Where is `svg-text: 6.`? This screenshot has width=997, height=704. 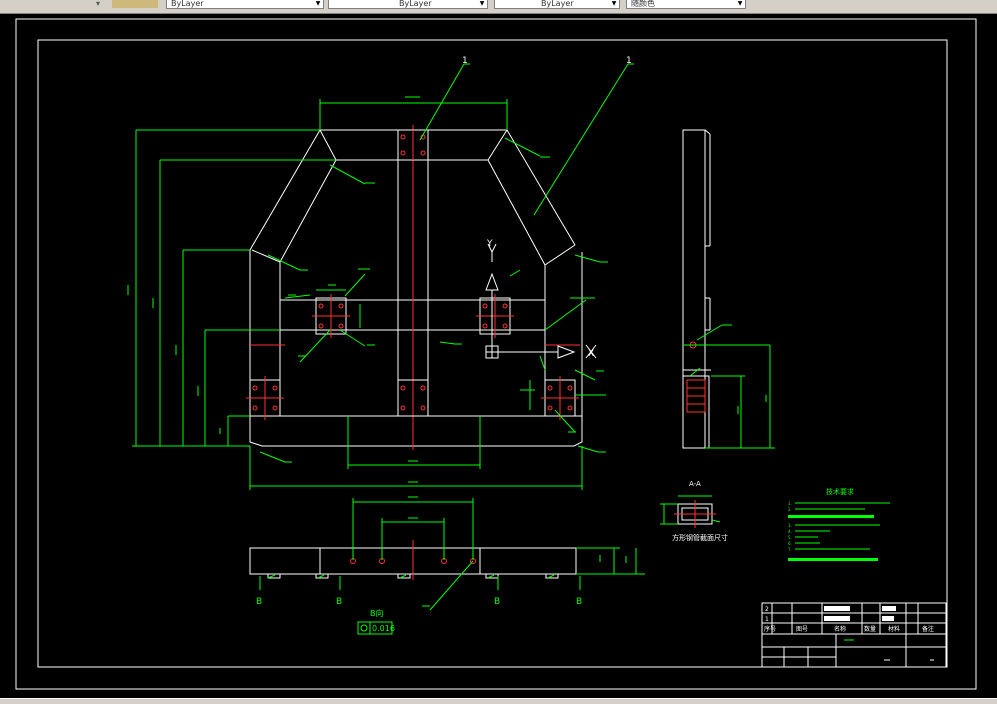
svg-text: 6. is located at coordinates (790, 543).